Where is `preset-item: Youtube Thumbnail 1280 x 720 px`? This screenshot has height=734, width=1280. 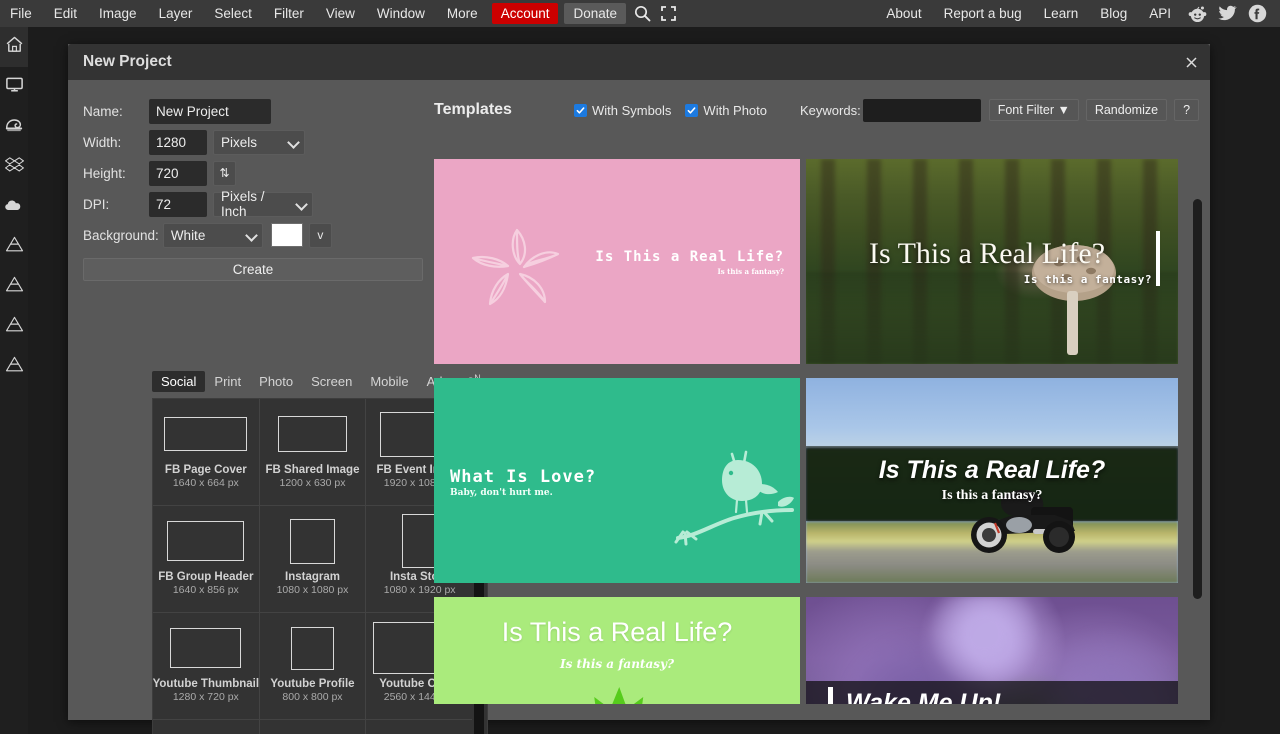
preset-item: Youtube Thumbnail 1280 x 720 px is located at coordinates (206, 666).